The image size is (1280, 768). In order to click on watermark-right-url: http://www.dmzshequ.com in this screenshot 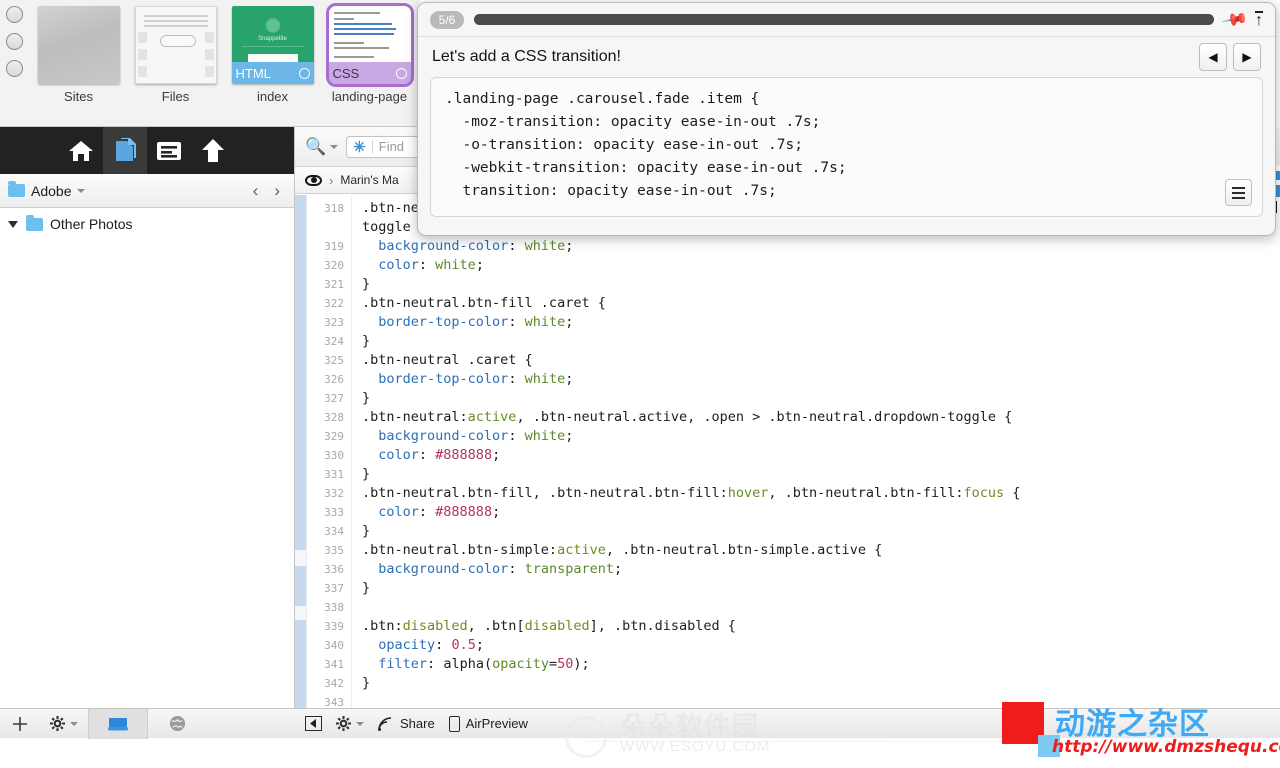, I will do `click(1166, 747)`.